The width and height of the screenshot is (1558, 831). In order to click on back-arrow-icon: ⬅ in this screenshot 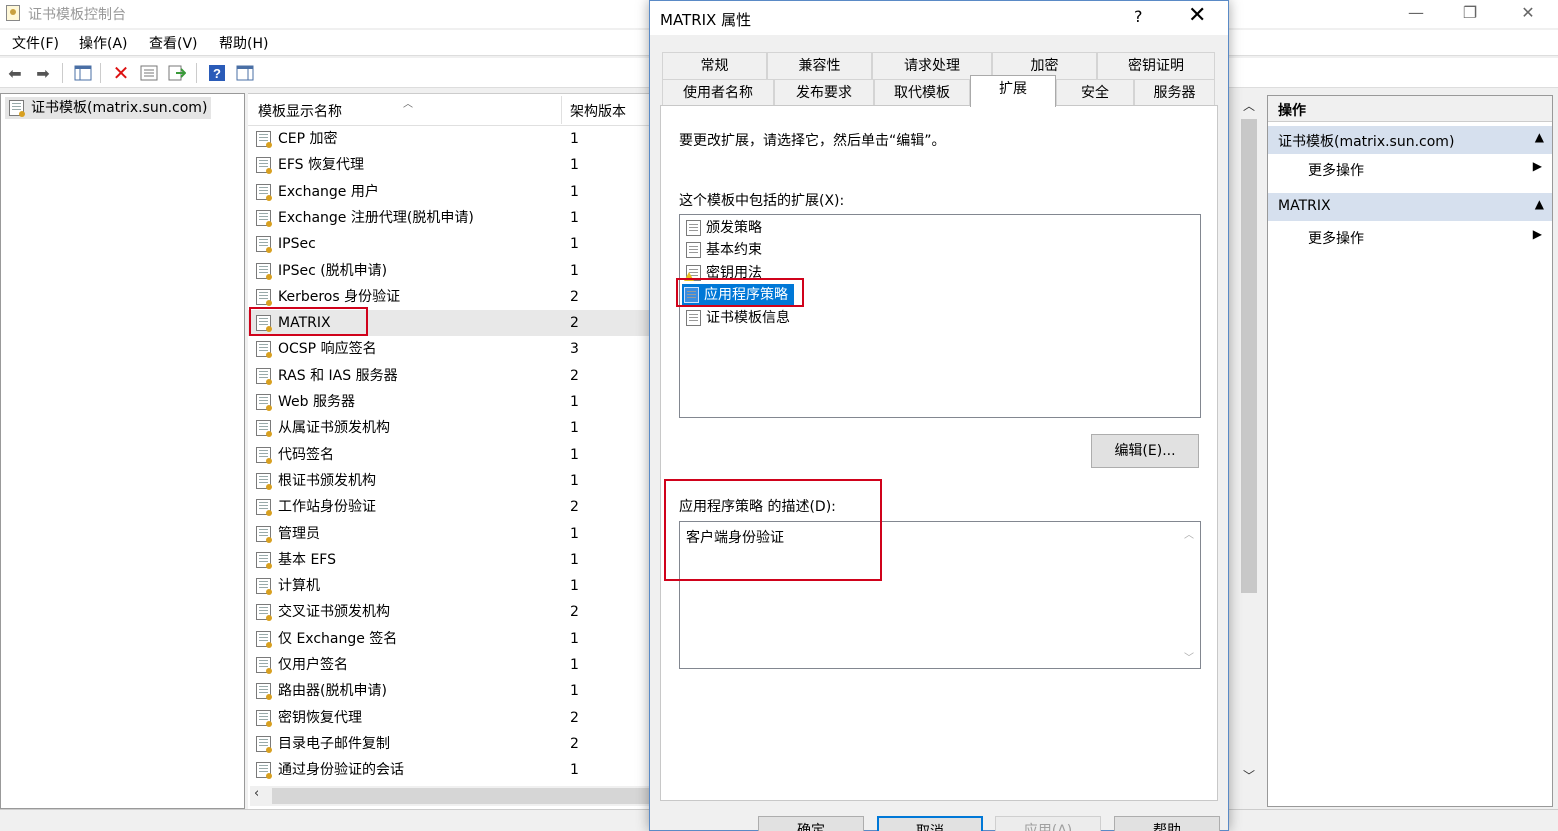, I will do `click(15, 73)`.